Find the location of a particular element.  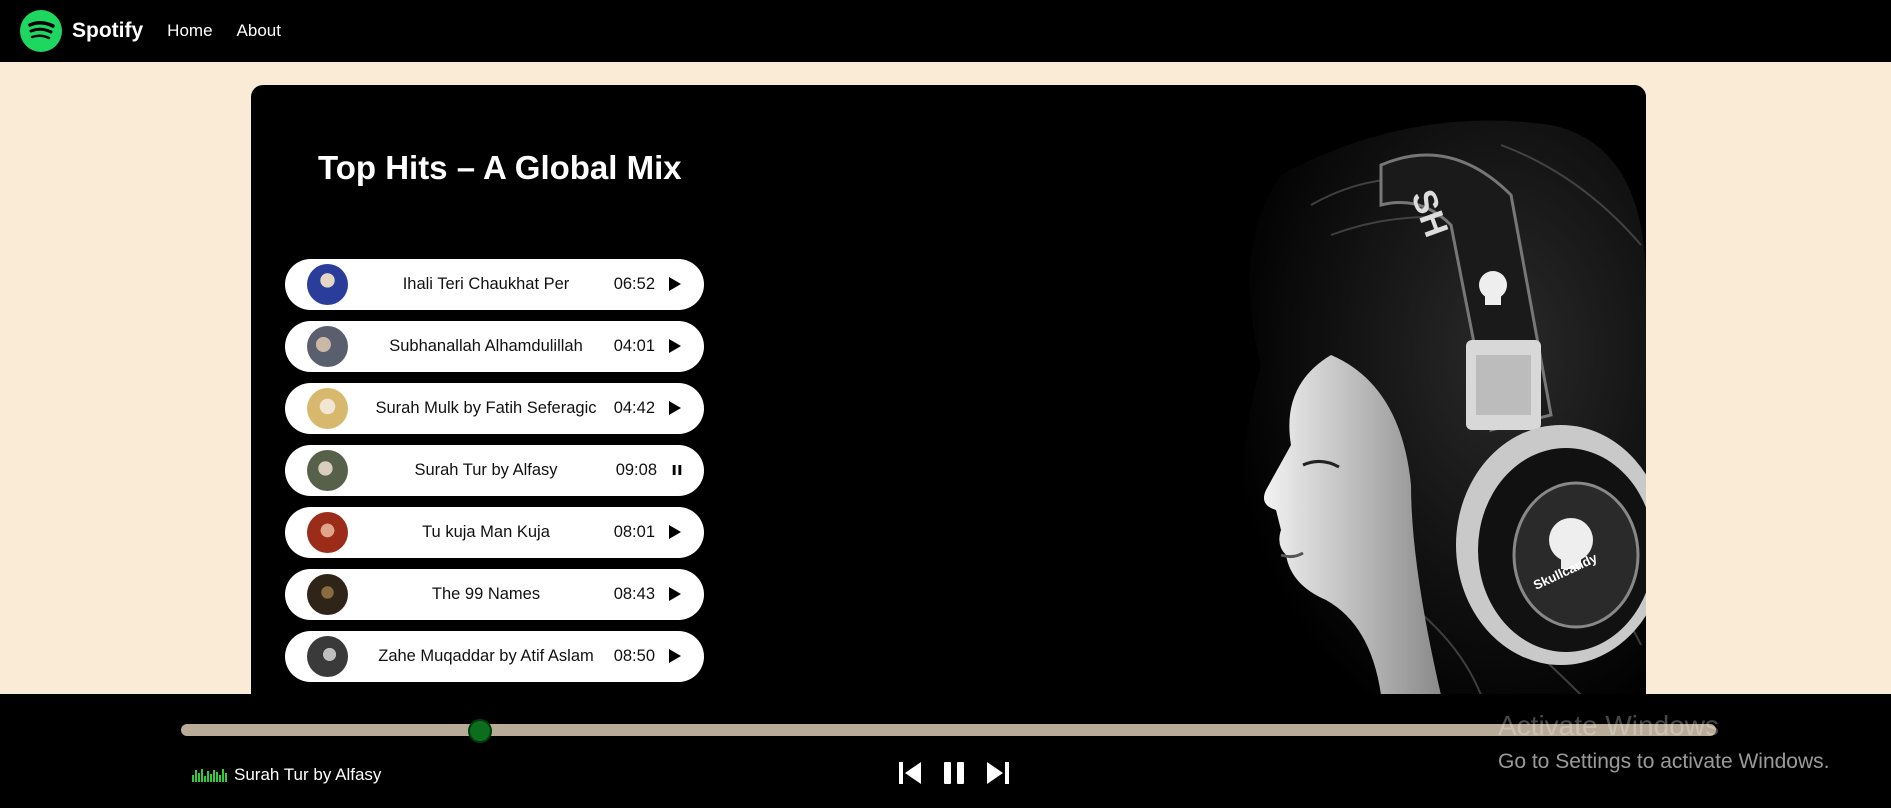

song-name: Zahe Muqaddar by Atif Aslam is located at coordinates (486, 656).